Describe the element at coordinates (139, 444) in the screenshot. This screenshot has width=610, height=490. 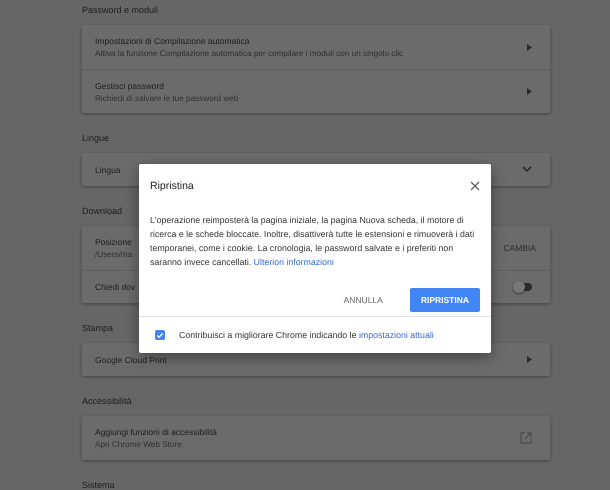
I see `setting-description: Apri Chrome Web Store` at that location.